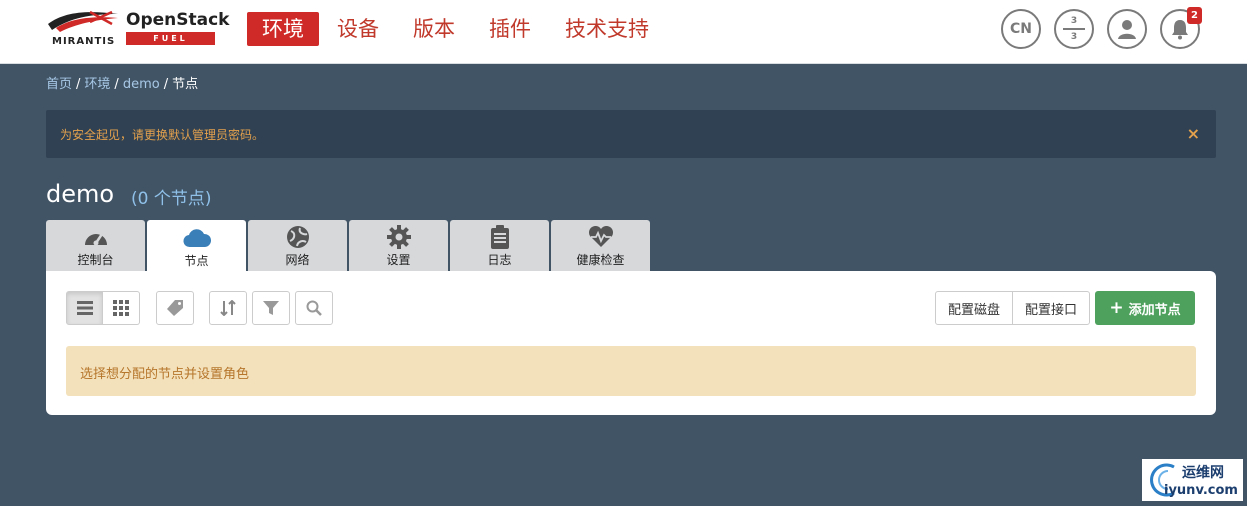  Describe the element at coordinates (1154, 310) in the screenshot. I see `add-nodes-label: 添加节点` at that location.